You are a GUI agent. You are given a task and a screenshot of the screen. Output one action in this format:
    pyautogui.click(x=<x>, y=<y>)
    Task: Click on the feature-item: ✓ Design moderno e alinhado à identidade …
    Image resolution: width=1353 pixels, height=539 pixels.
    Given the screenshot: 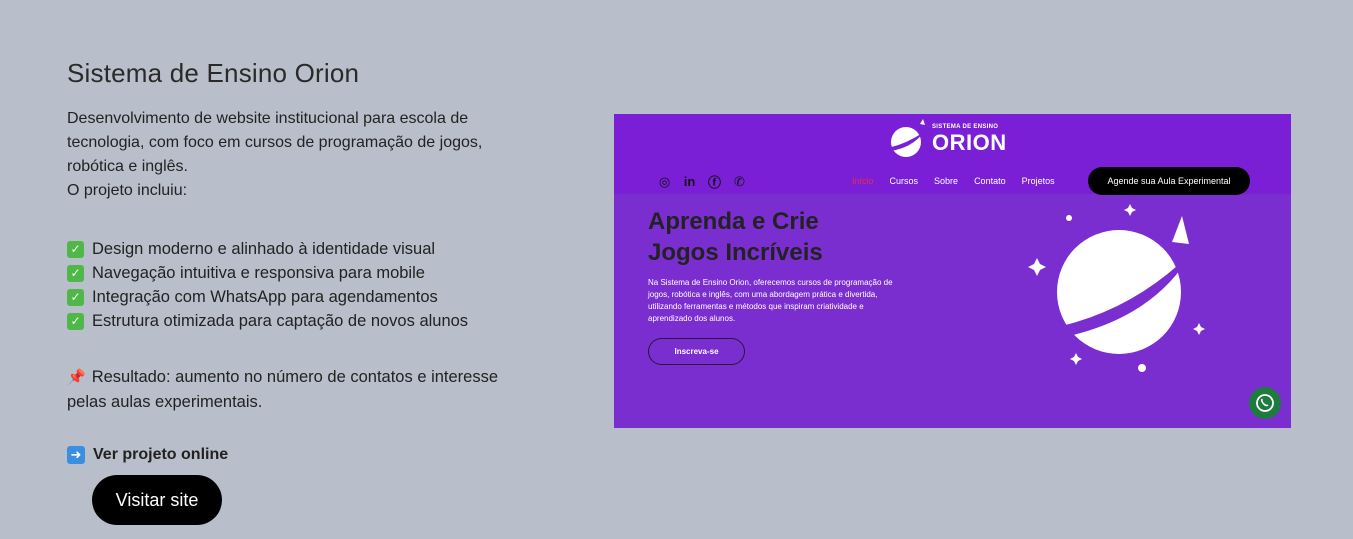 What is the action you would take?
    pyautogui.click(x=307, y=249)
    